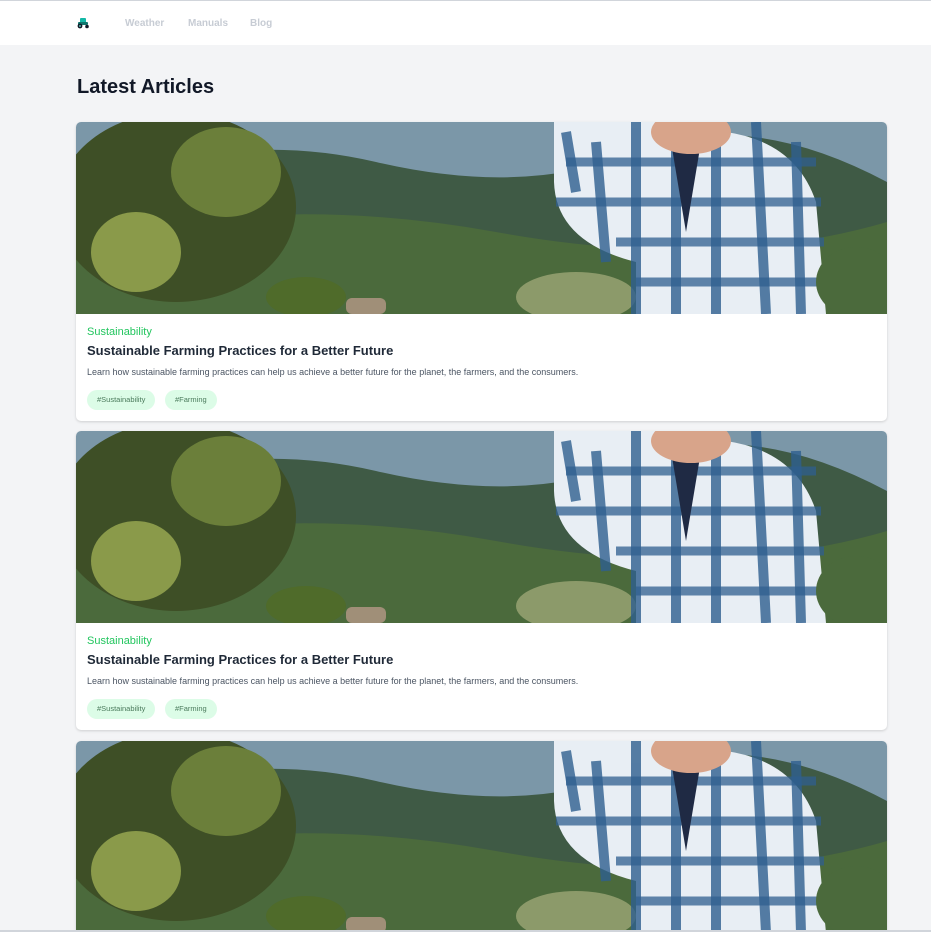 This screenshot has height=932, width=931. What do you see at coordinates (261, 23) in the screenshot?
I see `nav-link-blog: Blog` at bounding box center [261, 23].